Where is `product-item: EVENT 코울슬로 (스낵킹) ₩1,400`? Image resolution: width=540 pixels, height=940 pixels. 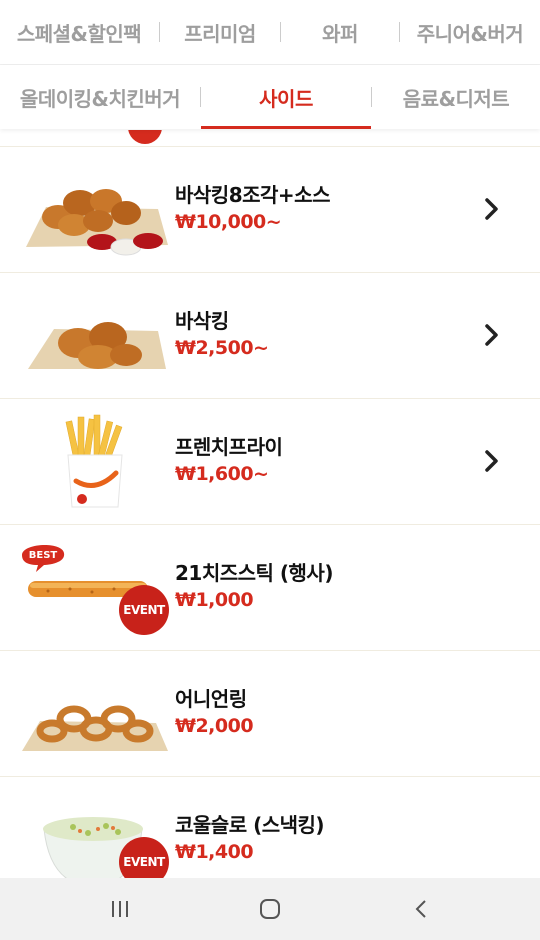 product-item: EVENT 코울슬로 (스낵킹) ₩1,400 is located at coordinates (270, 827).